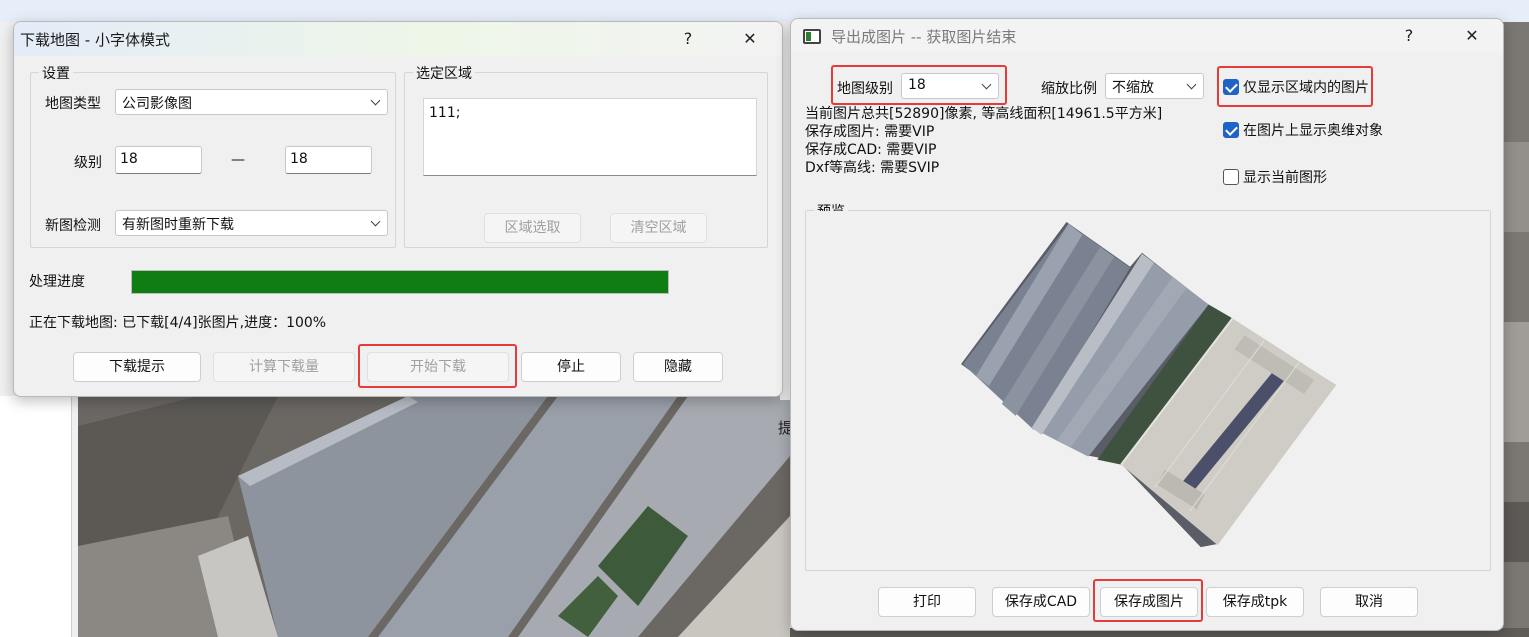  What do you see at coordinates (927, 602) in the screenshot?
I see `print-button: 打印` at bounding box center [927, 602].